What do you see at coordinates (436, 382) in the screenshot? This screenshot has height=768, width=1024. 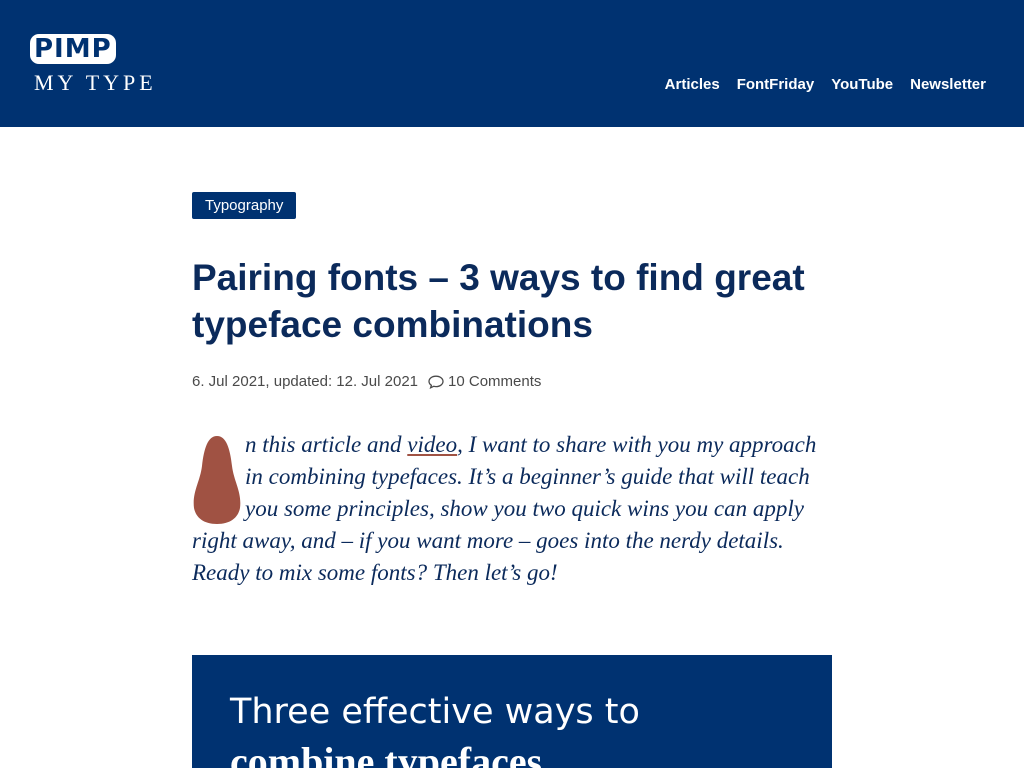 I see `comment-icon` at bounding box center [436, 382].